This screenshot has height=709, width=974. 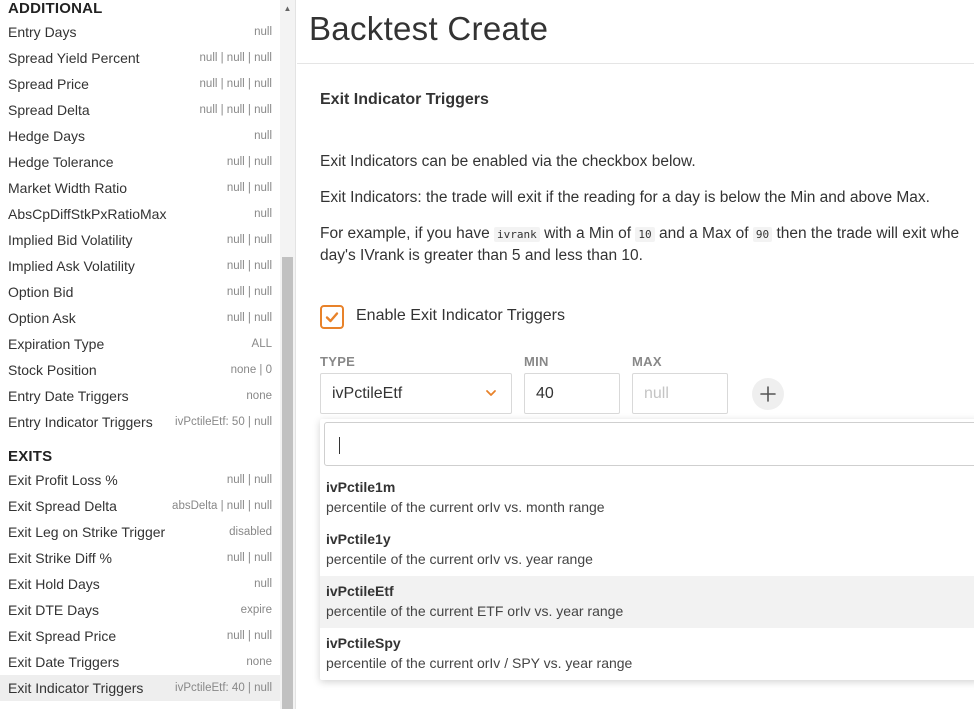 I want to click on help-text-3-part: and a Max of, so click(x=703, y=233).